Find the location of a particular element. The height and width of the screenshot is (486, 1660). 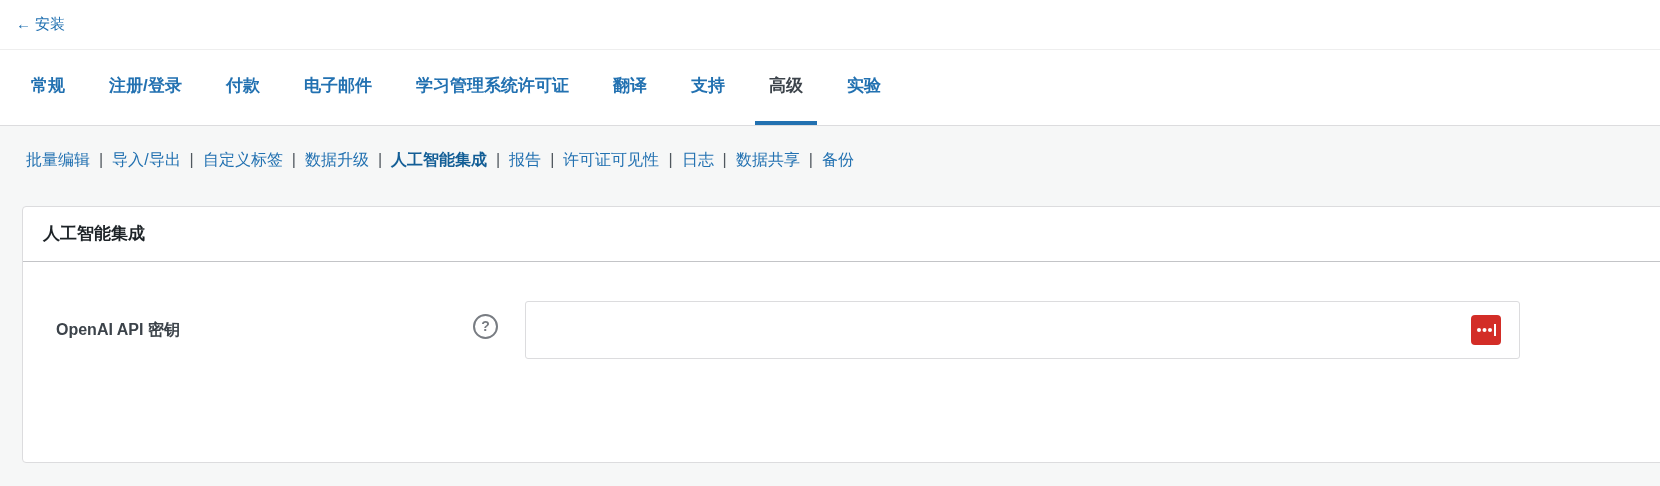

subnav-link: 报告 is located at coordinates (525, 160).